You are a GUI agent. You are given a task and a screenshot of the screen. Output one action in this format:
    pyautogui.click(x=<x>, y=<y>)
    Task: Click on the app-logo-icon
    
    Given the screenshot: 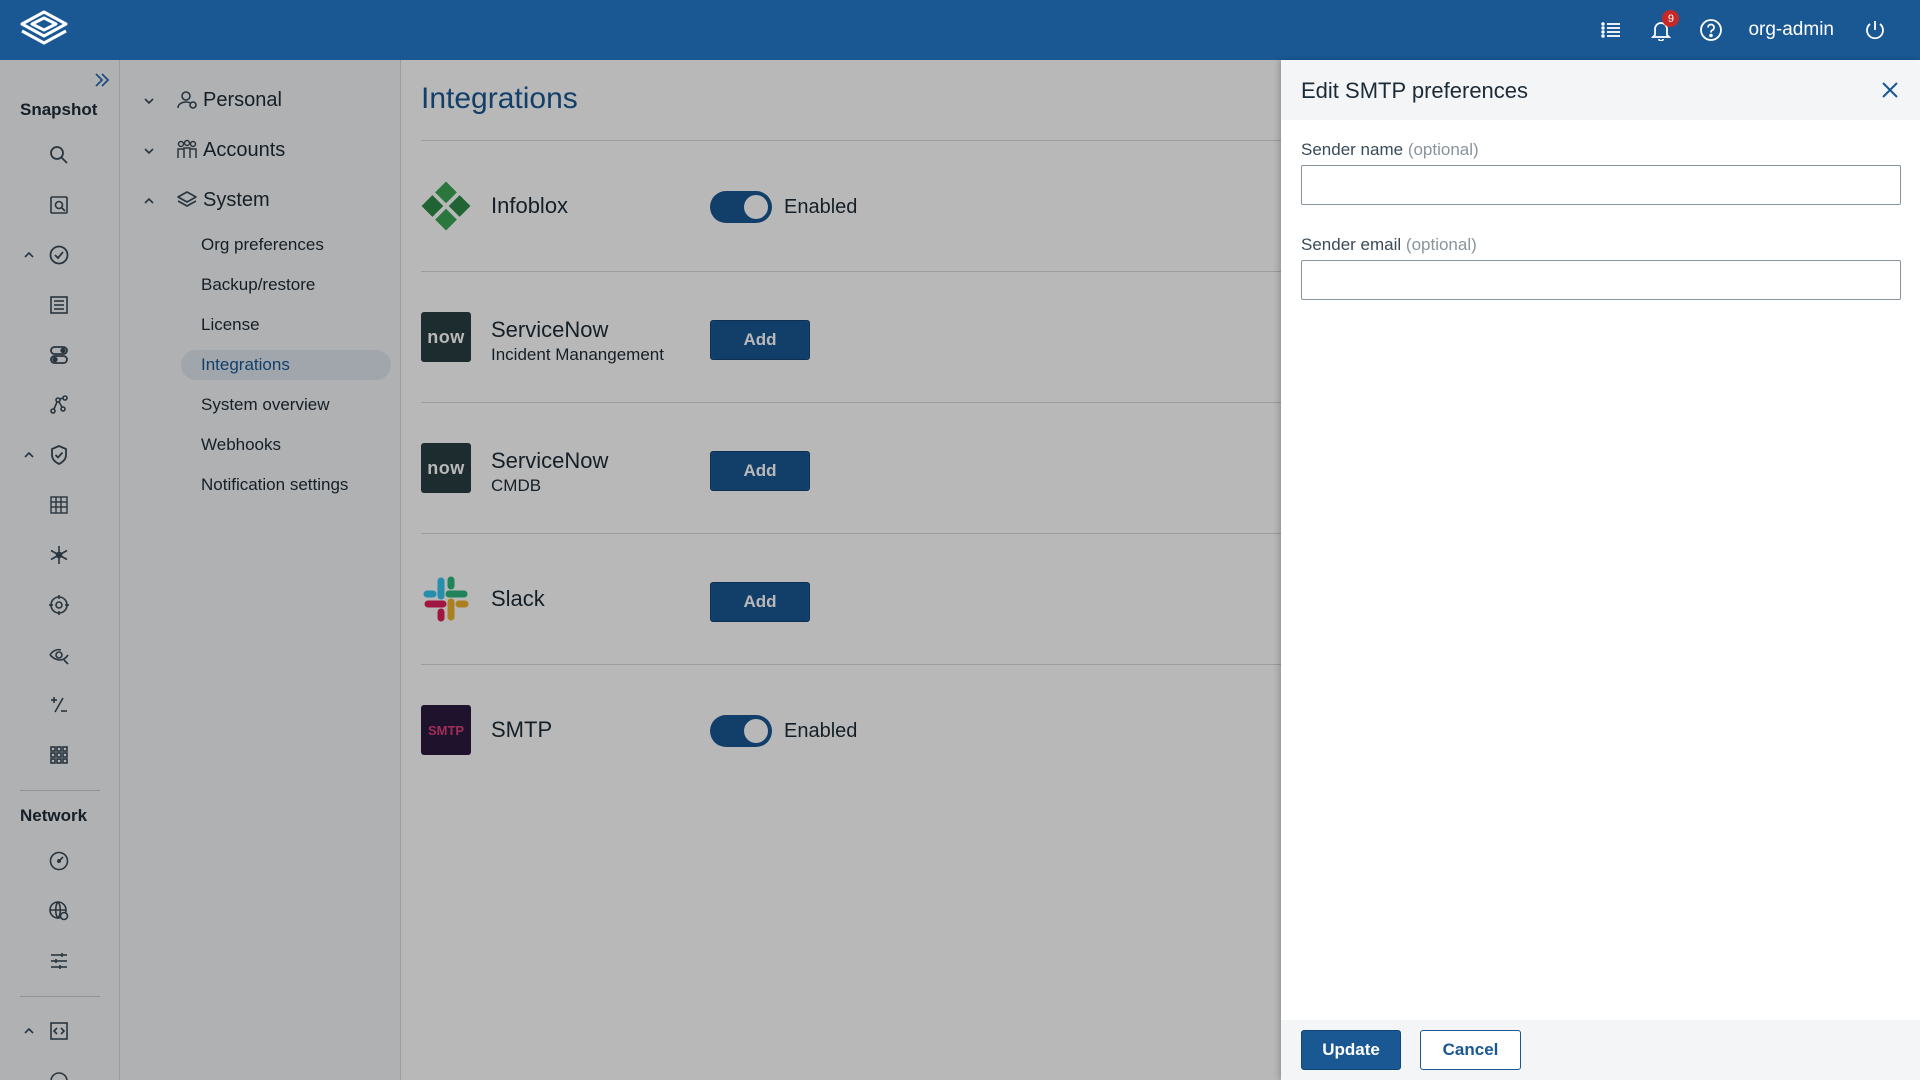 What is the action you would take?
    pyautogui.click(x=44, y=30)
    